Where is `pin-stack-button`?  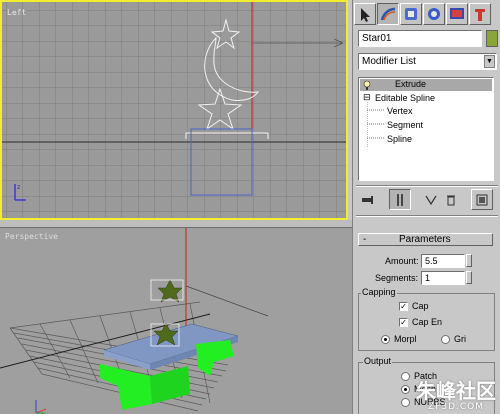 pin-stack-button is located at coordinates (368, 200).